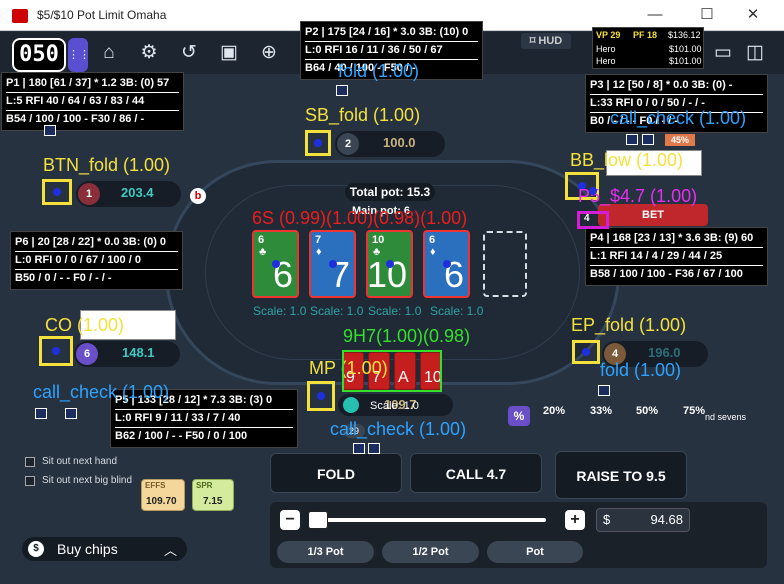 This screenshot has width=784, height=584. I want to click on spr-widget: SPR 7.15, so click(213, 495).